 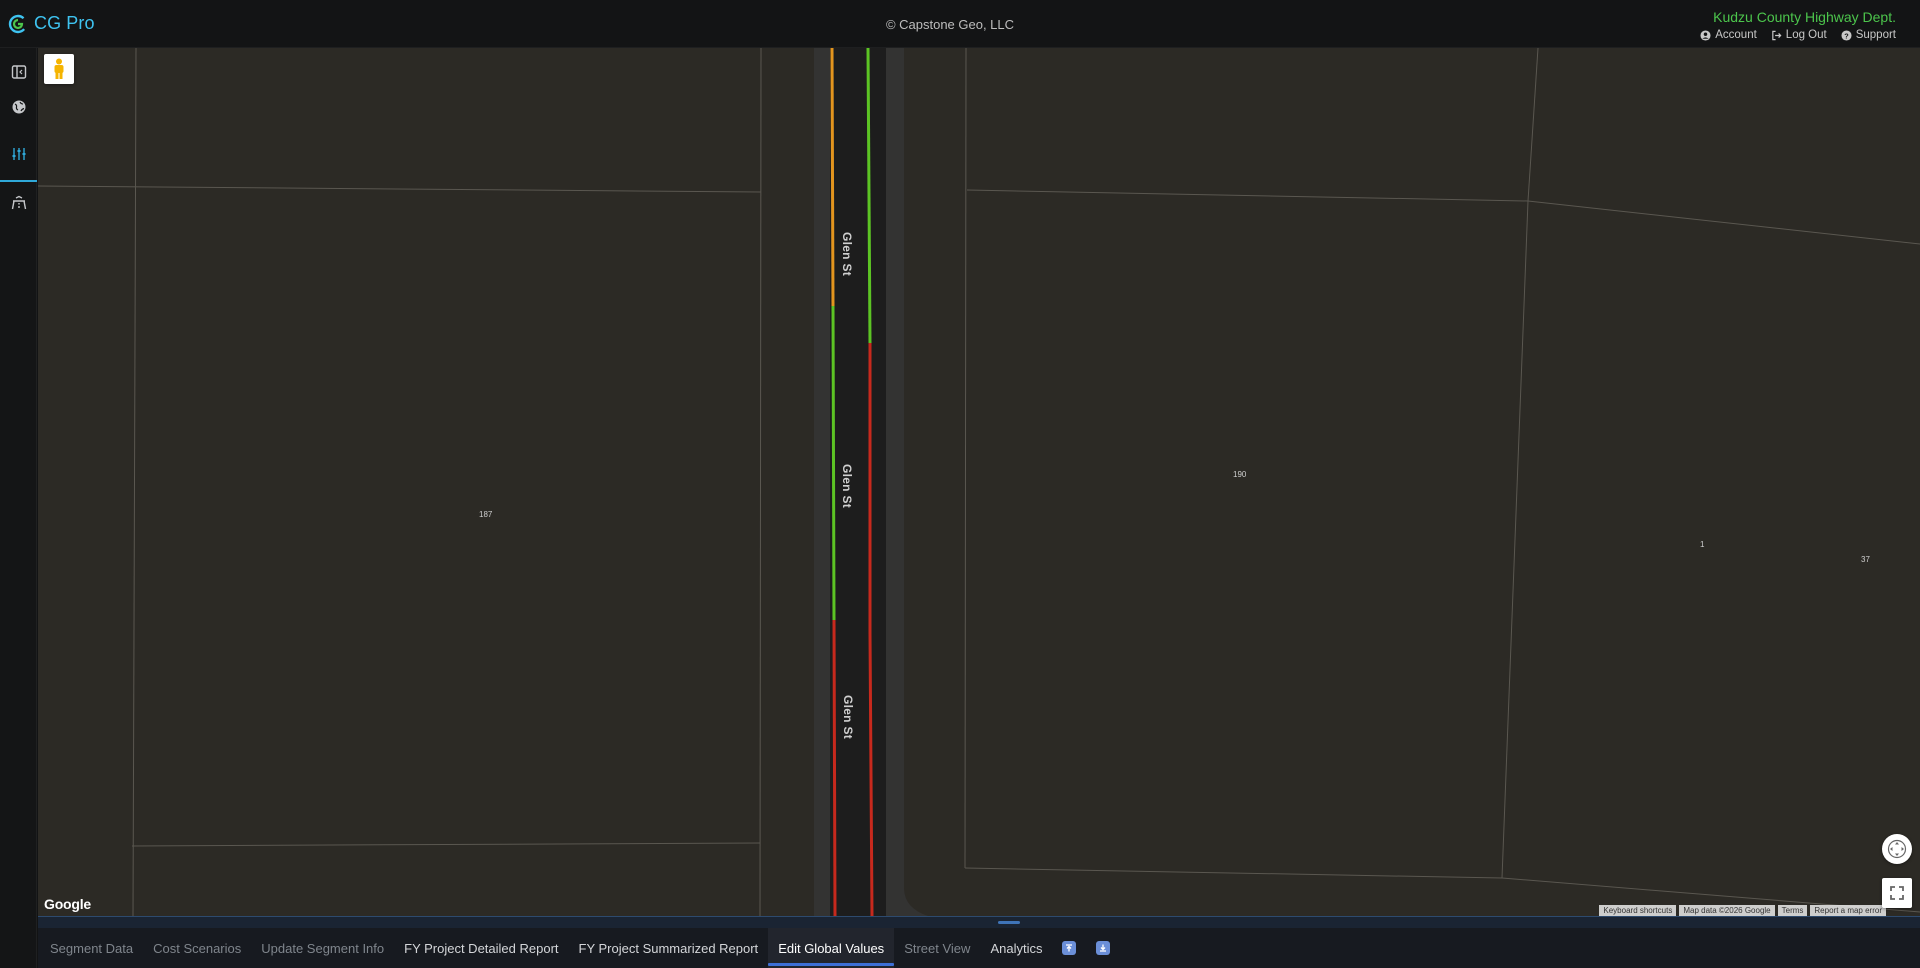 I want to click on rail-active-indicator, so click(x=18, y=181).